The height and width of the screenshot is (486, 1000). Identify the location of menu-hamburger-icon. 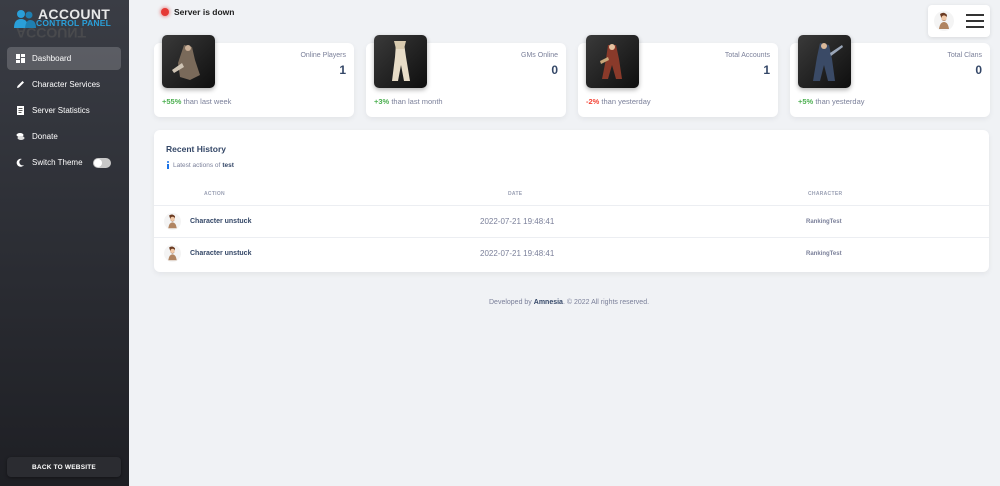
(975, 21).